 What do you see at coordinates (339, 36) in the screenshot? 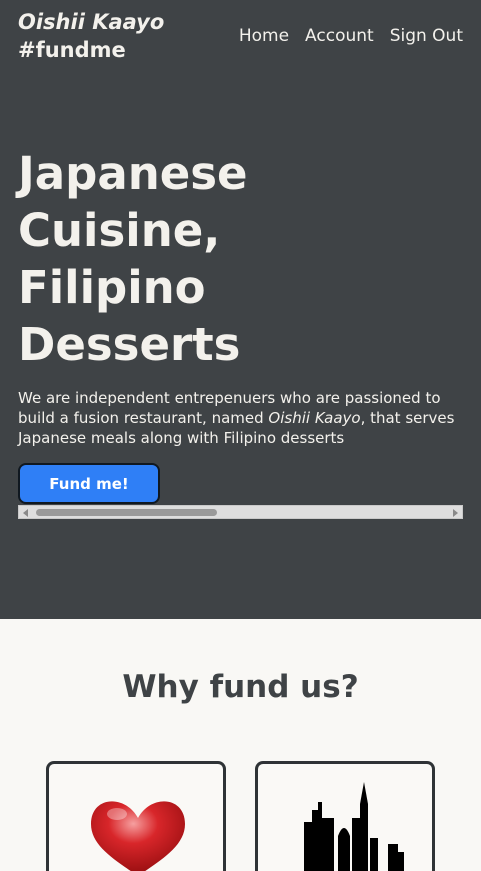
I see `nav-account: Account` at bounding box center [339, 36].